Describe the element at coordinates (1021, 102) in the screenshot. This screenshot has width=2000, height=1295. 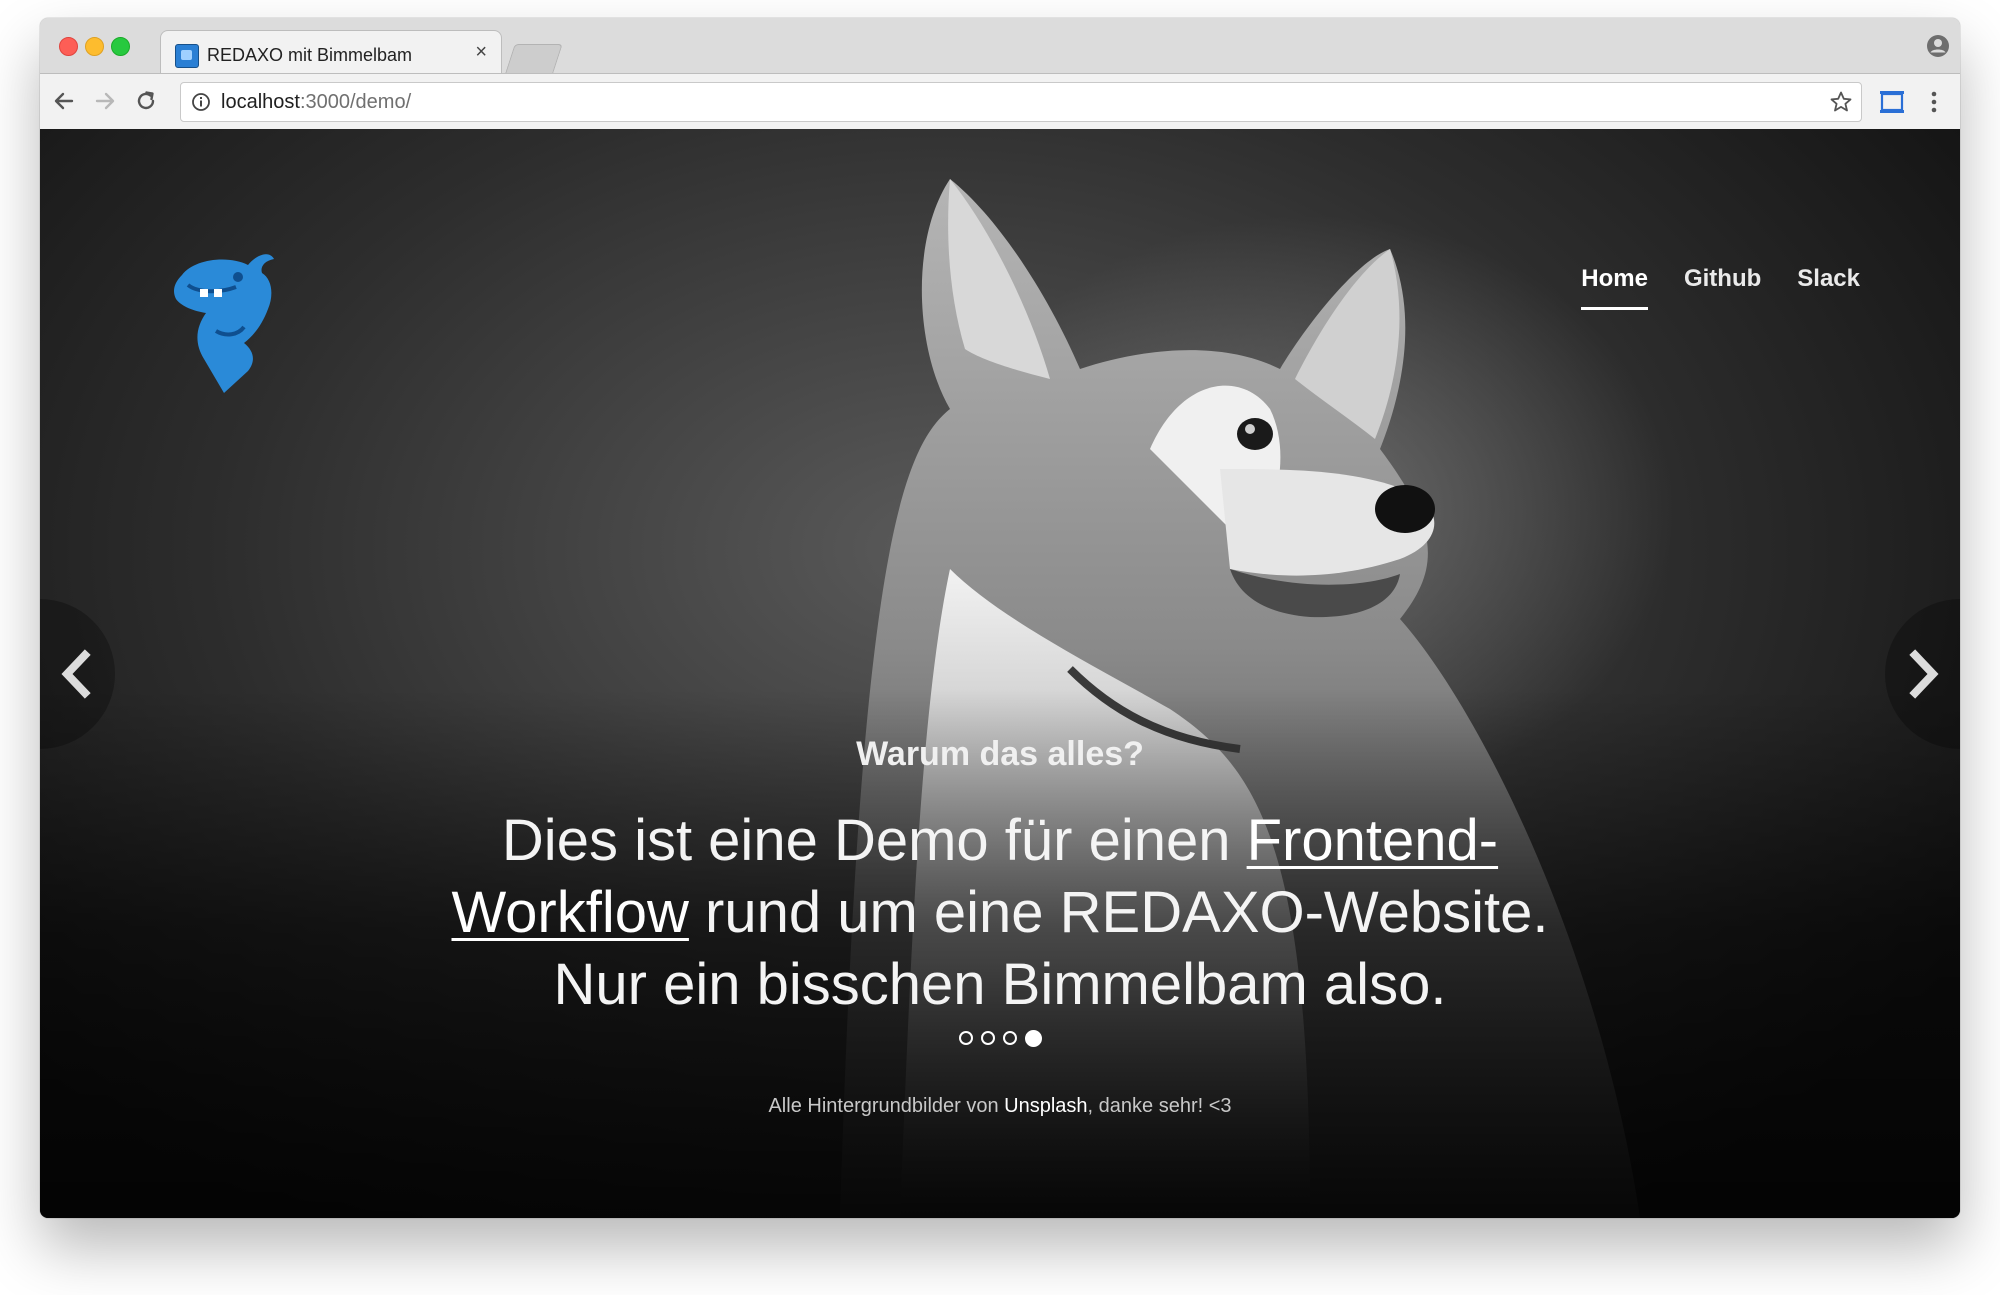
I see `address-bar: localhost:3000/demo/` at that location.